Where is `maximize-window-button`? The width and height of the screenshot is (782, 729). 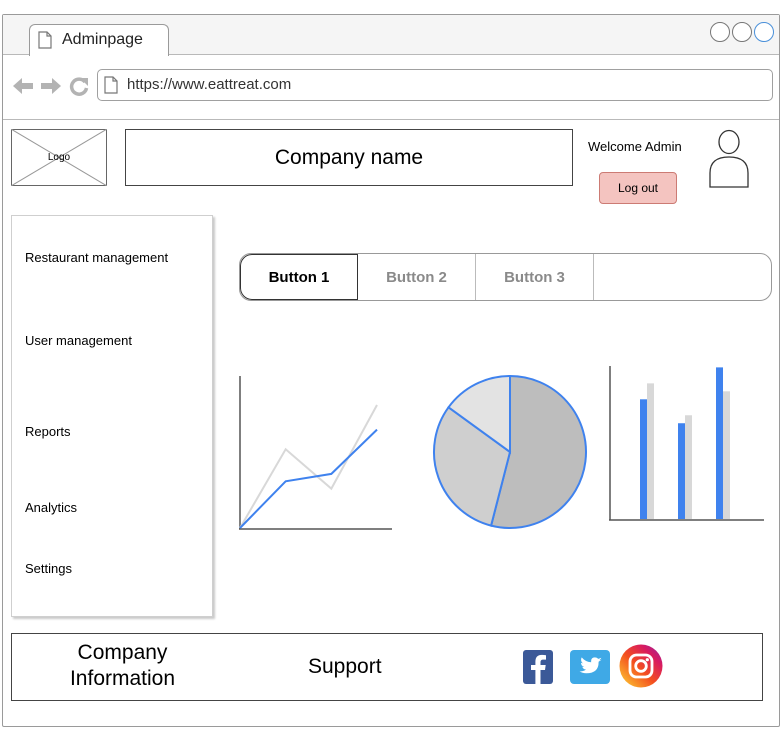 maximize-window-button is located at coordinates (742, 32).